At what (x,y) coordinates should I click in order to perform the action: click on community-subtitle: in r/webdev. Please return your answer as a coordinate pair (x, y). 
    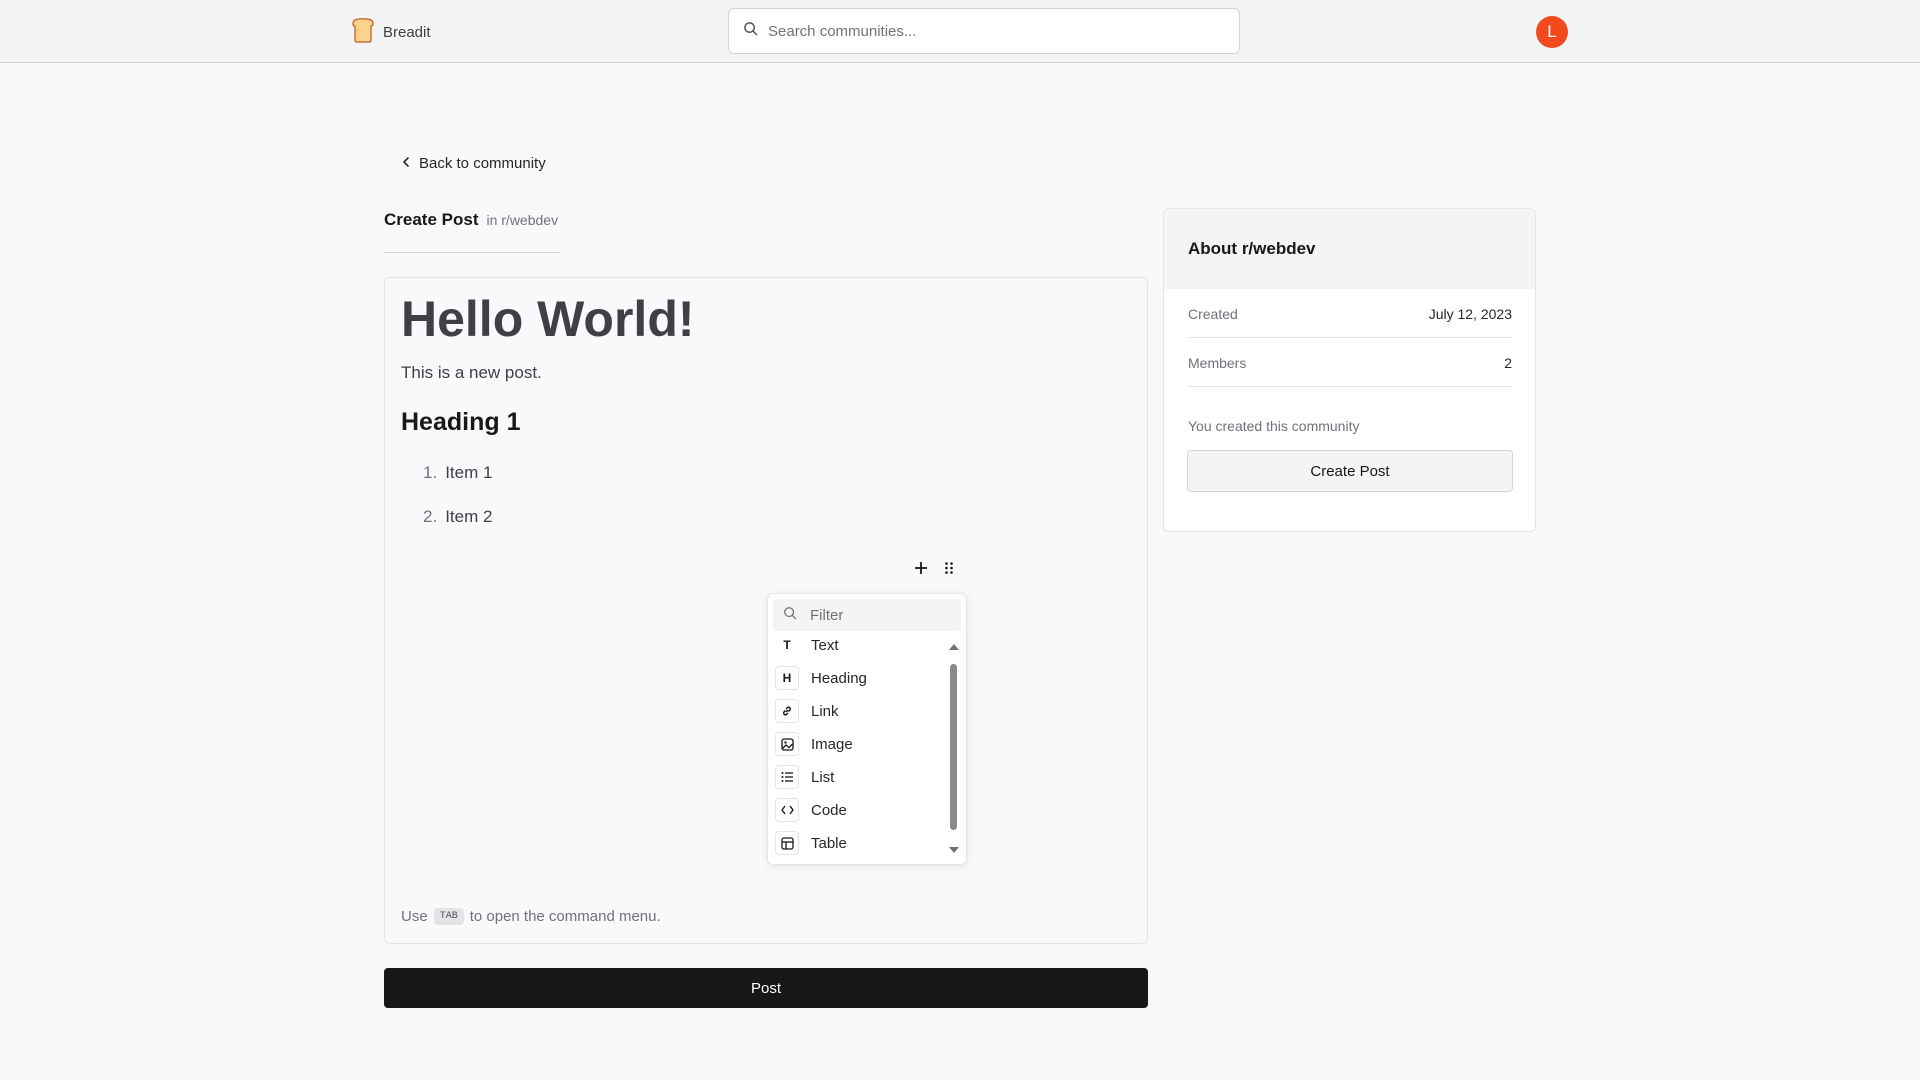
    Looking at the image, I should click on (522, 220).